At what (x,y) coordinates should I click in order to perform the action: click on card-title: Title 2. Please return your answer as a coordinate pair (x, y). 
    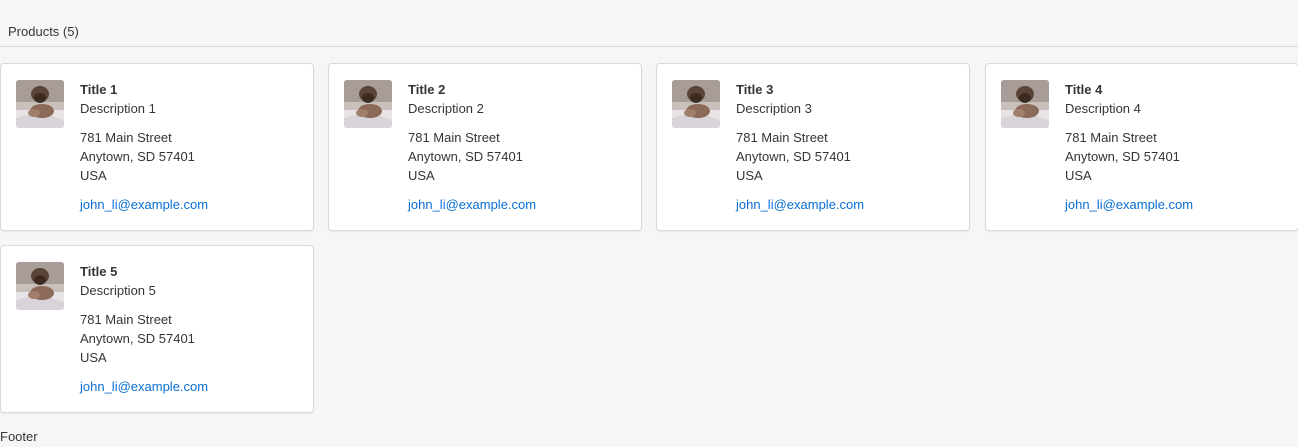
    Looking at the image, I should click on (427, 89).